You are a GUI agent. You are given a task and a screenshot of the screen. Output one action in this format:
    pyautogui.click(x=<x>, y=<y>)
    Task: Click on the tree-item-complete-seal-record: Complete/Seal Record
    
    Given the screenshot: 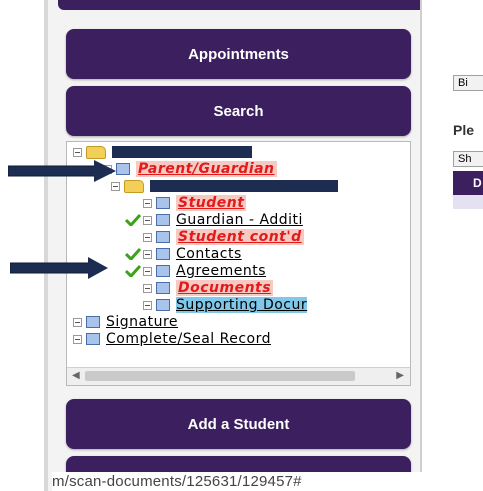 What is the action you would take?
    pyautogui.click(x=172, y=339)
    